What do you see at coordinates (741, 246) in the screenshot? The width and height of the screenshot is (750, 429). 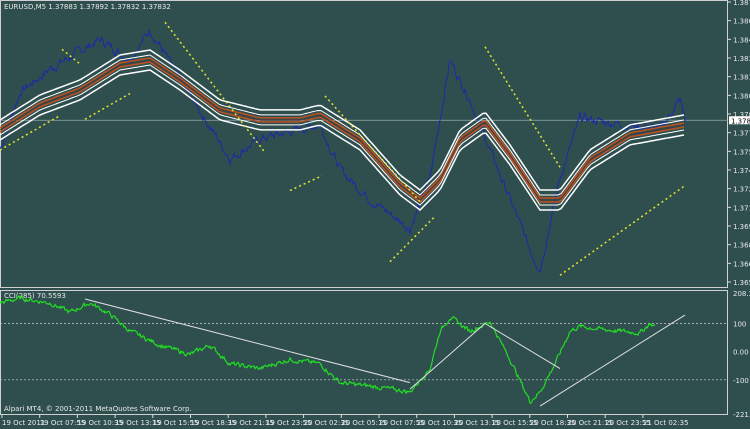 I see `price-tick-label: 1.36820` at bounding box center [741, 246].